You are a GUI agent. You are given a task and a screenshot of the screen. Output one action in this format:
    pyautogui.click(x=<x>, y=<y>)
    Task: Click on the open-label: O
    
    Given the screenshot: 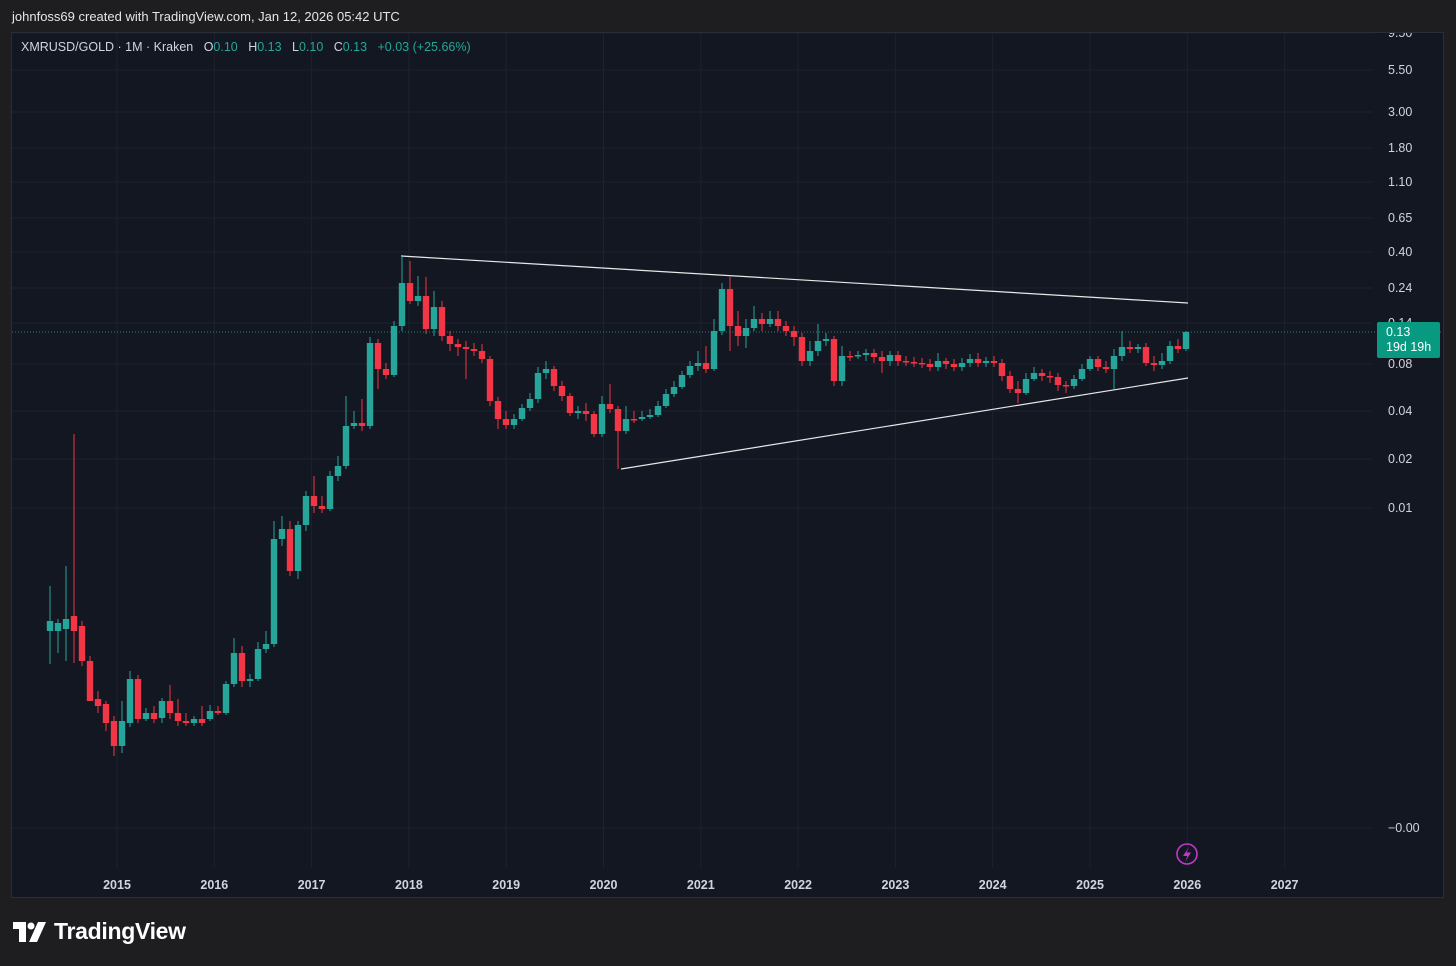 What is the action you would take?
    pyautogui.click(x=208, y=47)
    